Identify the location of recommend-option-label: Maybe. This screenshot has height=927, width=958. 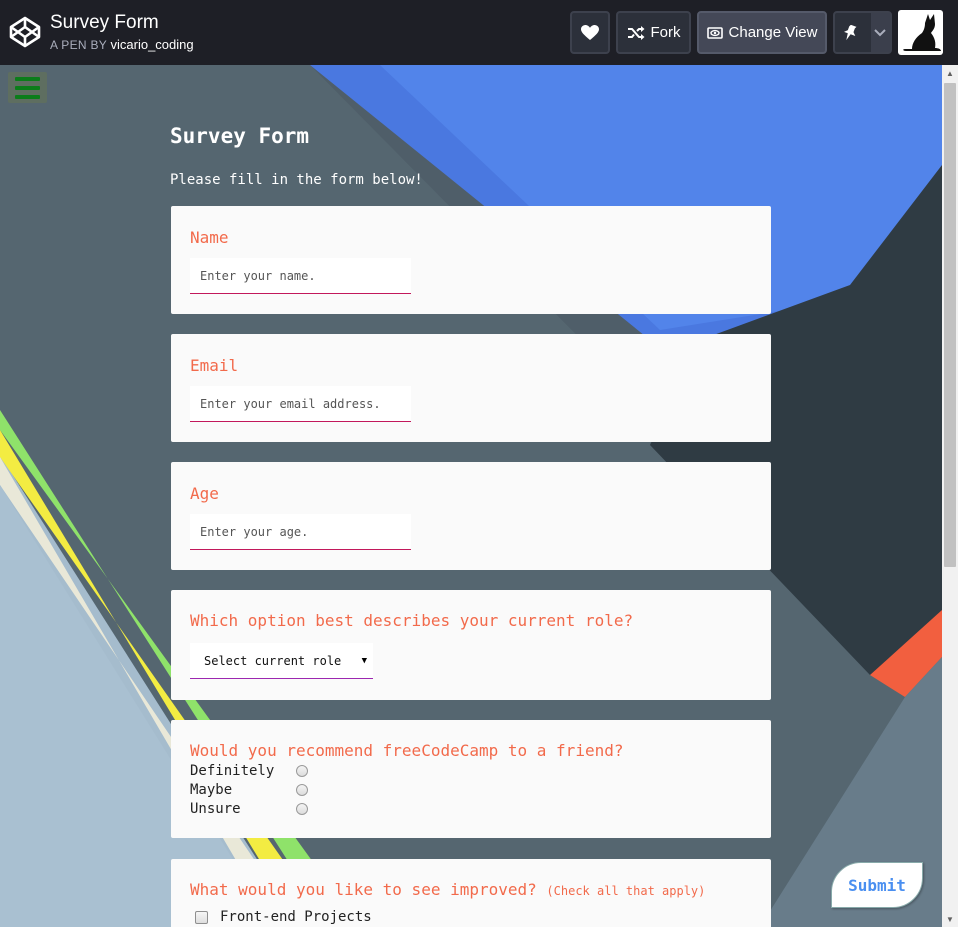
(211, 790).